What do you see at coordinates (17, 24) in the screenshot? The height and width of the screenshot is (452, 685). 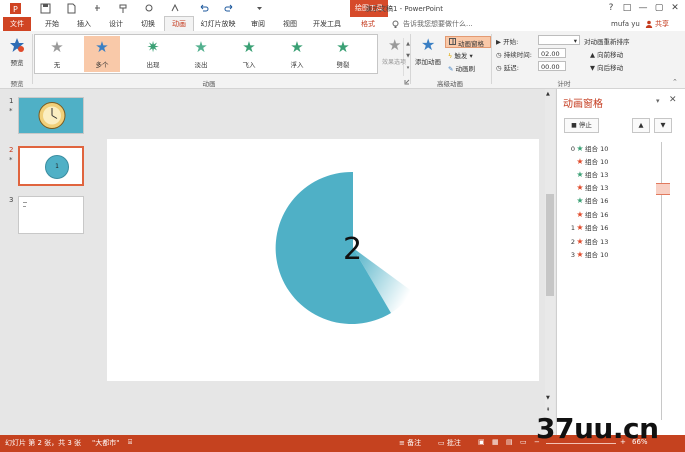 I see `tab-file: 文件` at bounding box center [17, 24].